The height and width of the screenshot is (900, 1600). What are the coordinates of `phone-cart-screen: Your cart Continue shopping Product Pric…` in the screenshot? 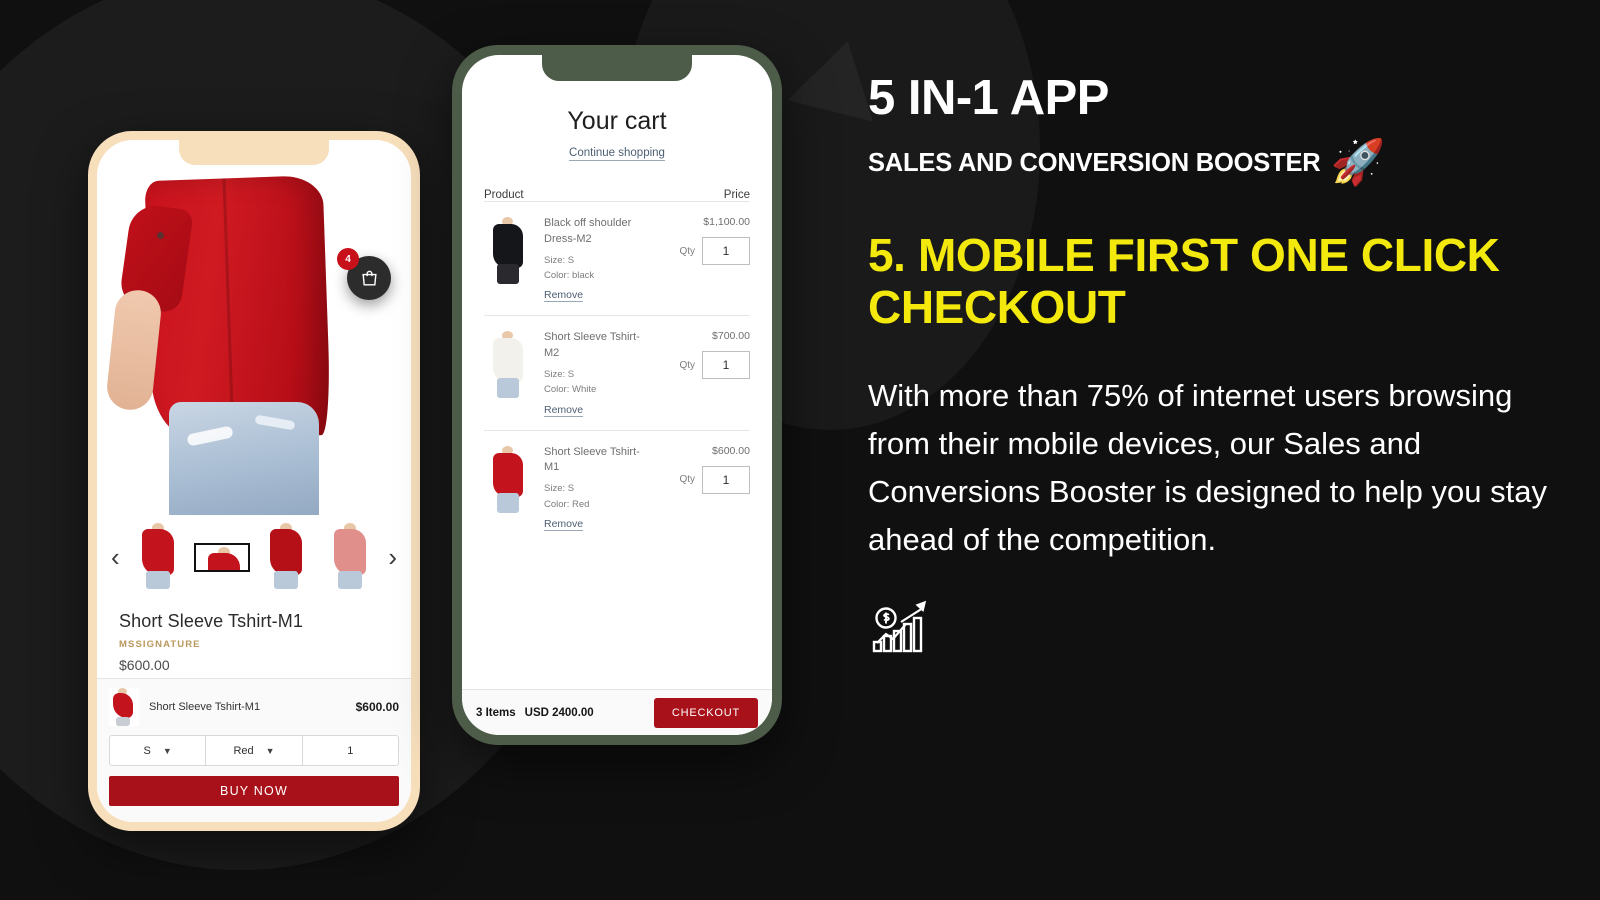 It's located at (617, 395).